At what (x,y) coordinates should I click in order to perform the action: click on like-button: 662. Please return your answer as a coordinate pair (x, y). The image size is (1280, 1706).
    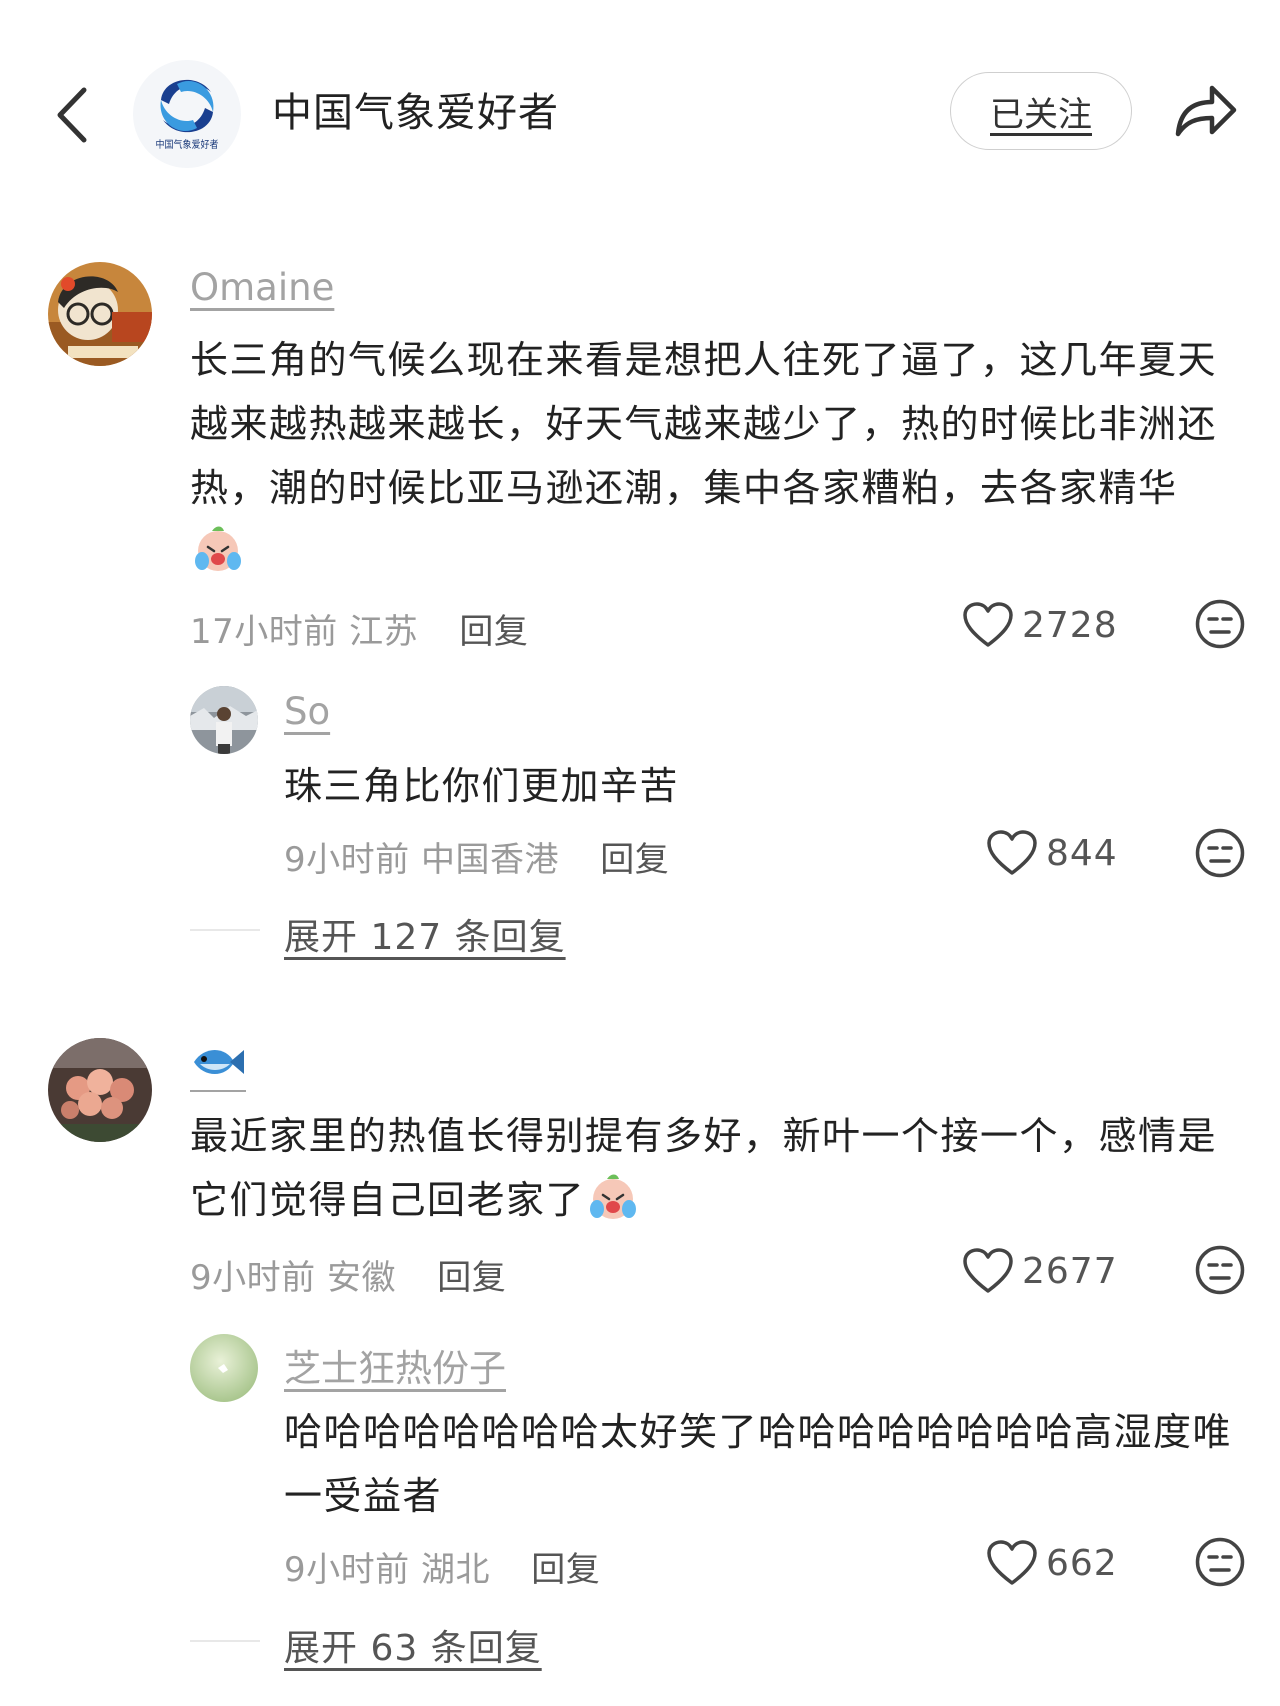
    Looking at the image, I should click on (1052, 1563).